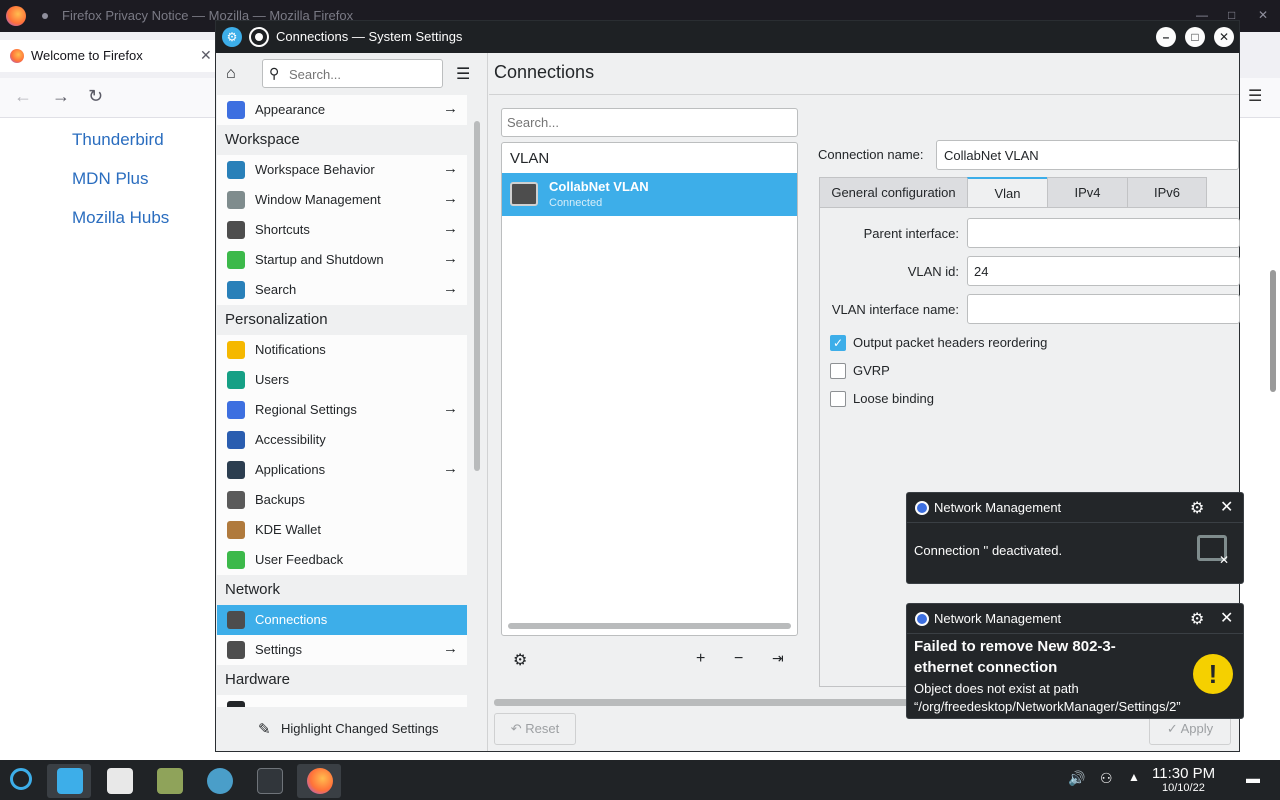 The height and width of the screenshot is (800, 1280). I want to click on vlan-interface-name-label: VLAN interface name:, so click(895, 309).